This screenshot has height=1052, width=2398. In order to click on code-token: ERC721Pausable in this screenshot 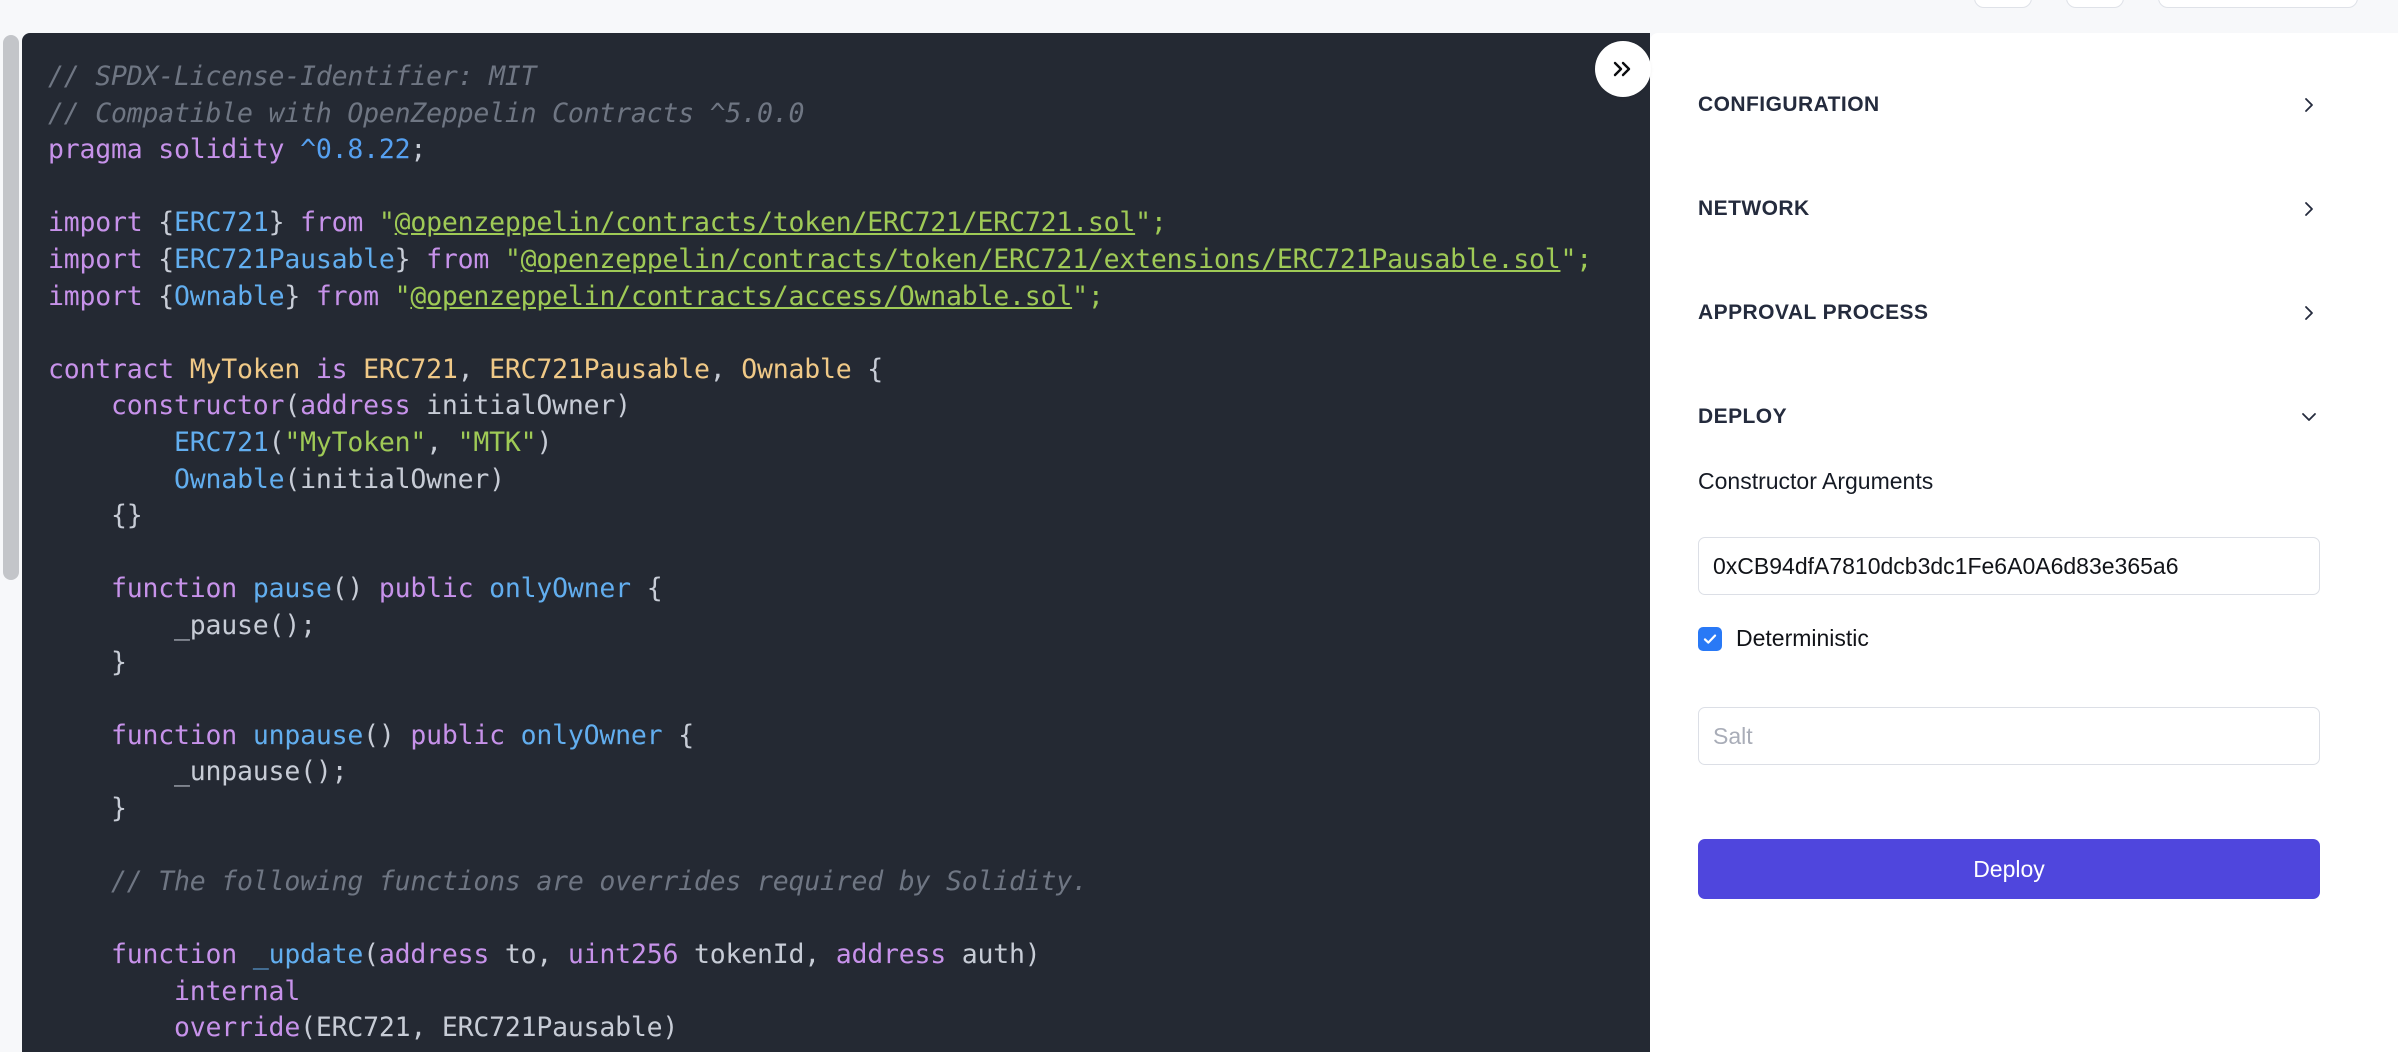, I will do `click(599, 369)`.